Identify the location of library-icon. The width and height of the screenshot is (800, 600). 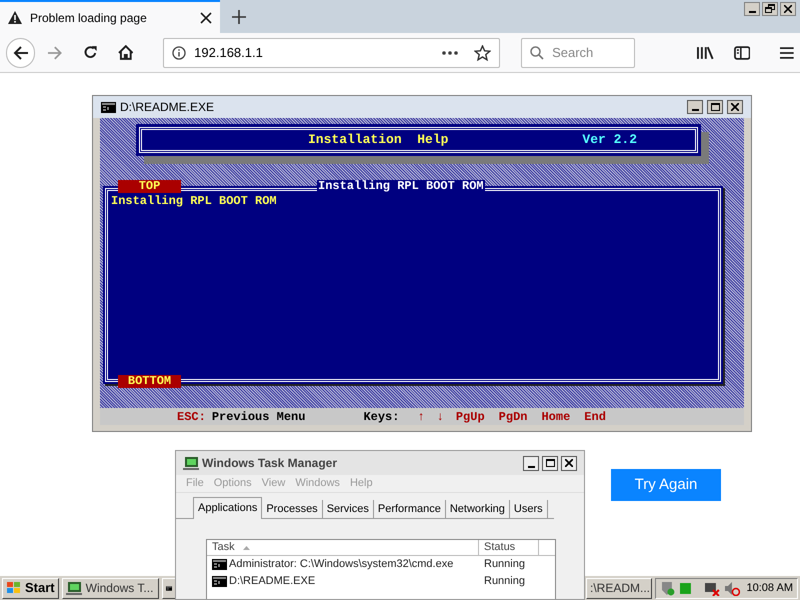
(705, 53).